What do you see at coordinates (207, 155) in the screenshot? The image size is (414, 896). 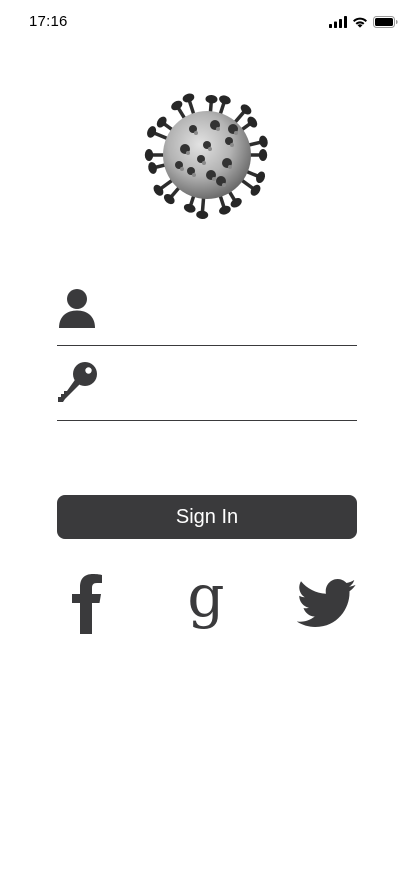 I see `coronavirus-icon` at bounding box center [207, 155].